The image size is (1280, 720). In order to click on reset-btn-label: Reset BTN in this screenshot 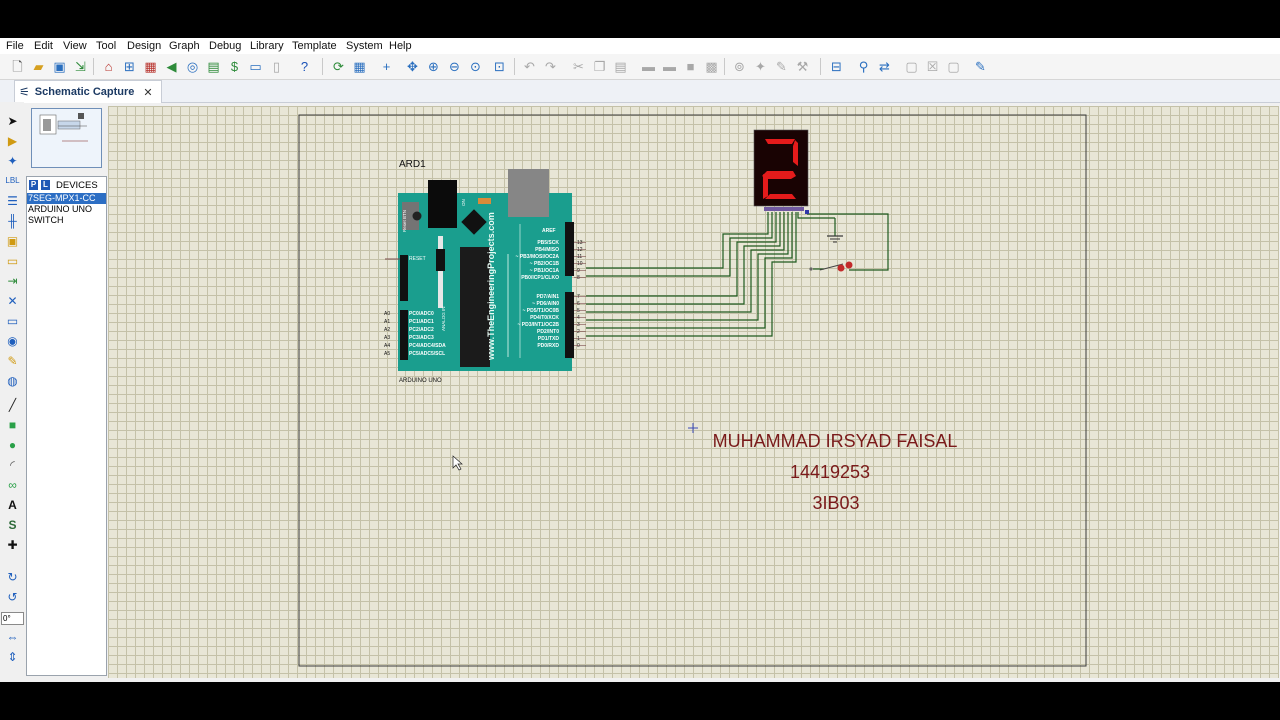, I will do `click(404, 221)`.